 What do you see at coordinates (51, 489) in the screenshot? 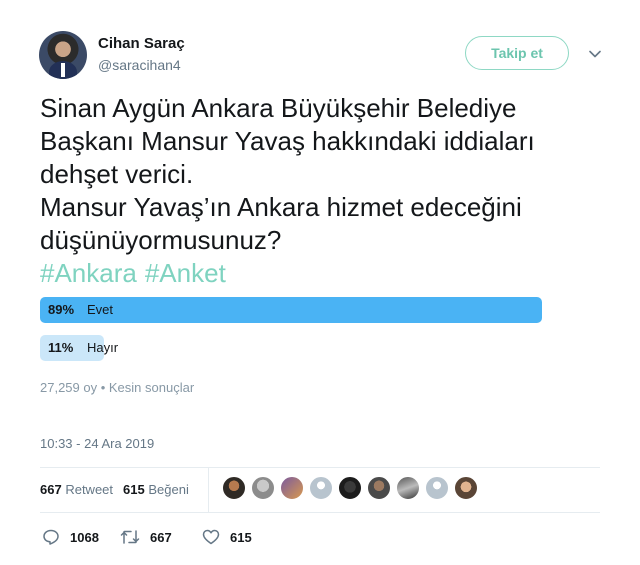
I see `retweets-count: 667` at bounding box center [51, 489].